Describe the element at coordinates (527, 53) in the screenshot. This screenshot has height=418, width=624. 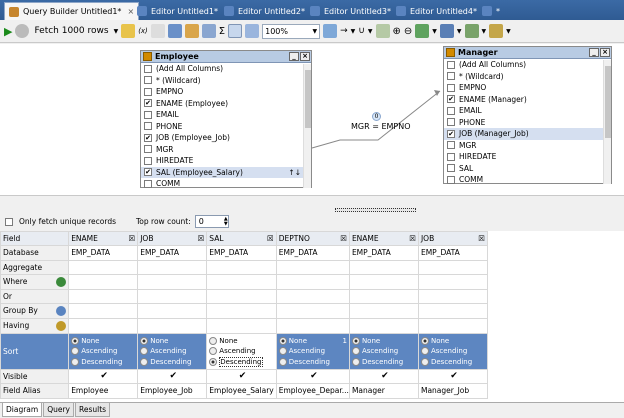
I see `manager-table-header: Manager _ ×` at that location.